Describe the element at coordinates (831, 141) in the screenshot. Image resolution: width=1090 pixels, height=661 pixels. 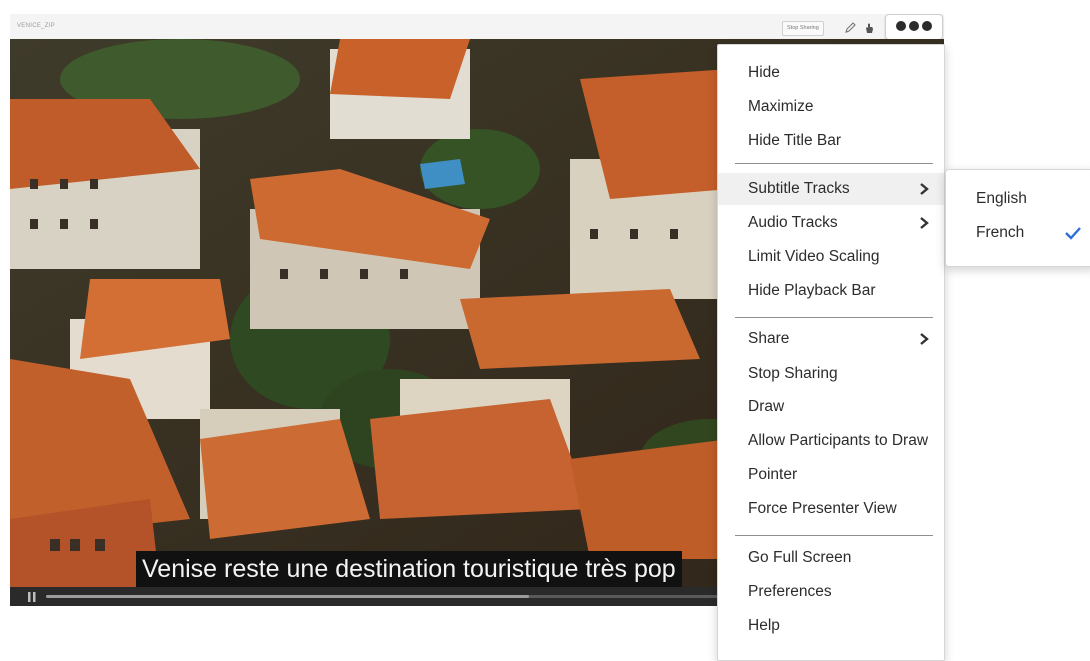
I see `menu-item-hide-title-bar: Hide Title Bar` at that location.